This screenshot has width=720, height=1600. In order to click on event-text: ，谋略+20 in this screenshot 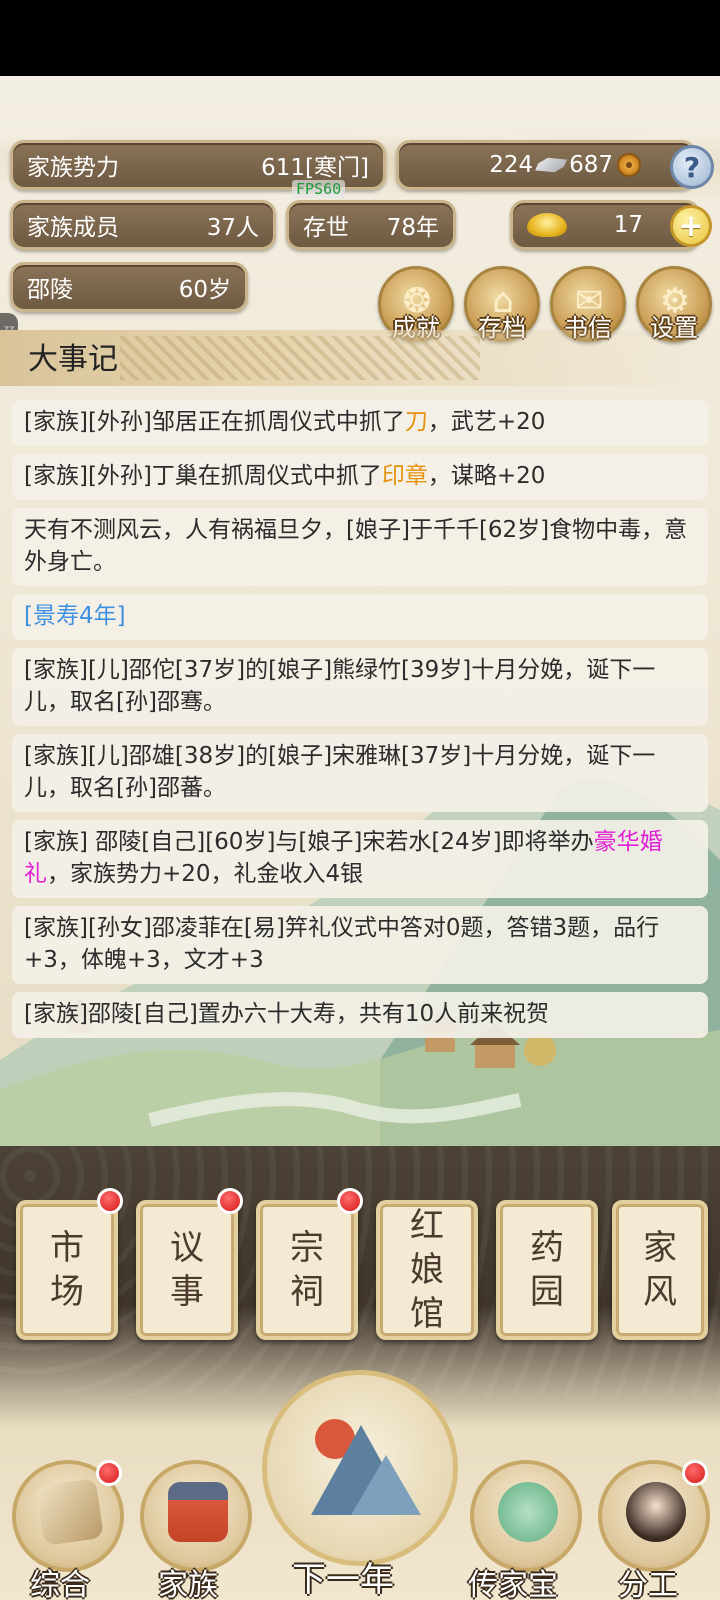, I will do `click(486, 476)`.